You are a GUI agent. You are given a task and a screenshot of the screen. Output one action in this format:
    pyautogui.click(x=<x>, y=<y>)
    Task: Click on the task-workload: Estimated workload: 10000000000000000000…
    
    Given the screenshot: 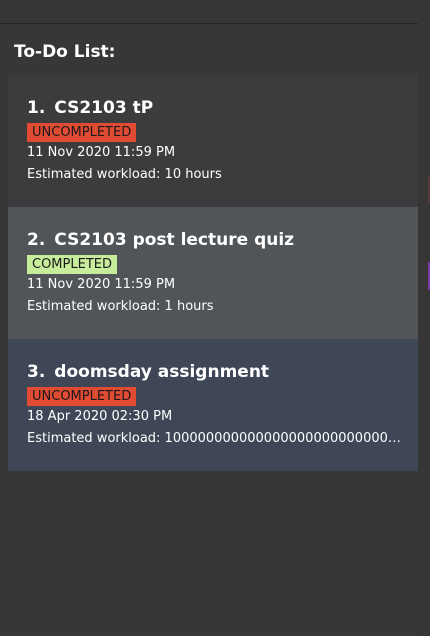 What is the action you would take?
    pyautogui.click(x=216, y=438)
    